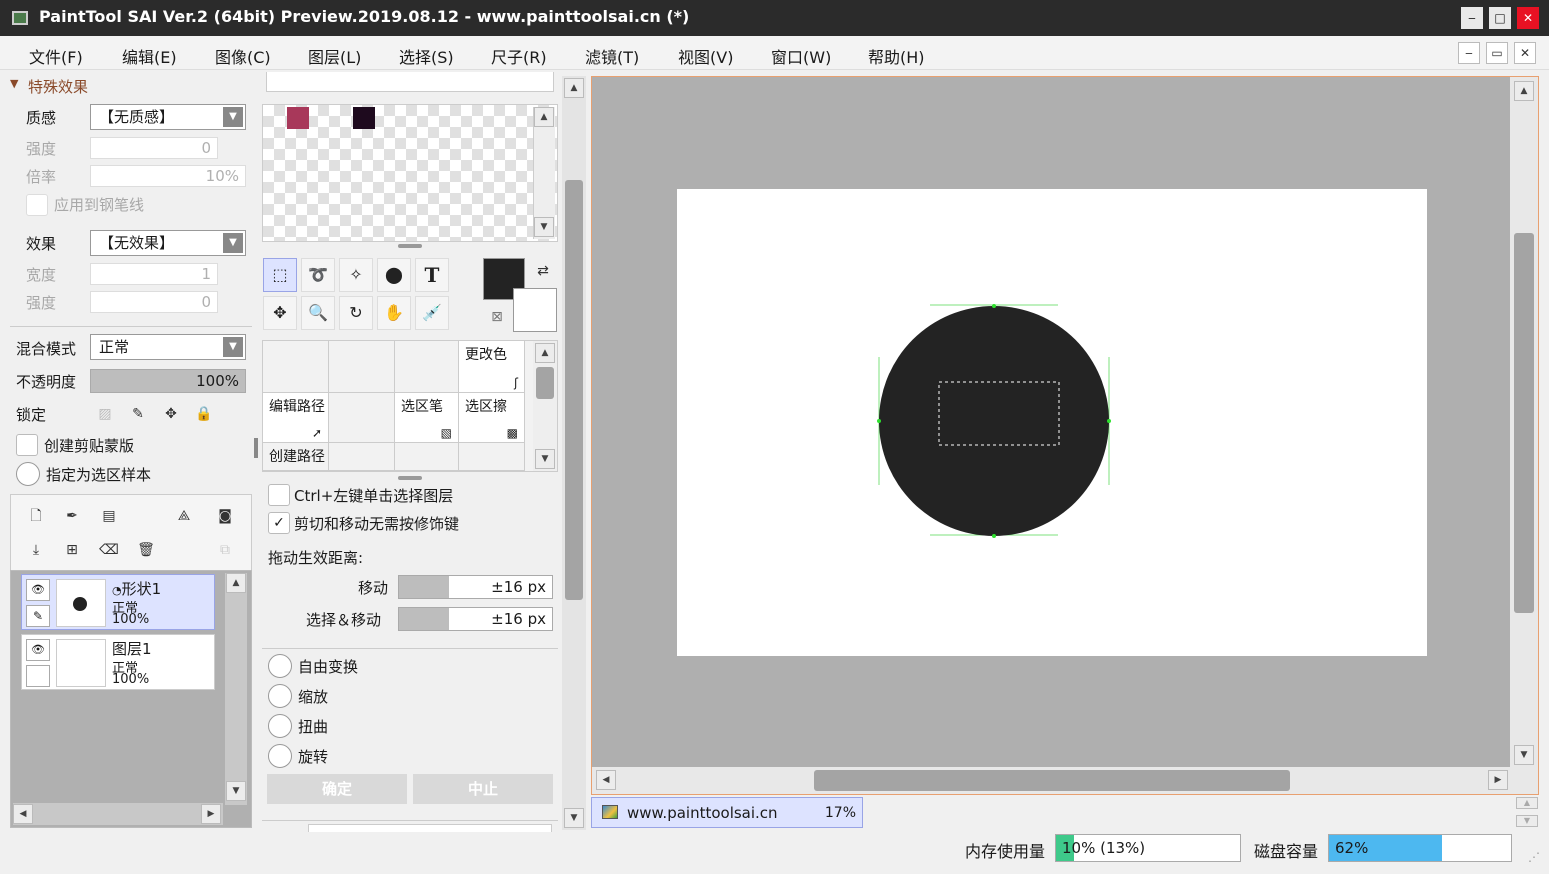  What do you see at coordinates (1469, 53) in the screenshot?
I see `mdi-minimize-button: ‒` at bounding box center [1469, 53].